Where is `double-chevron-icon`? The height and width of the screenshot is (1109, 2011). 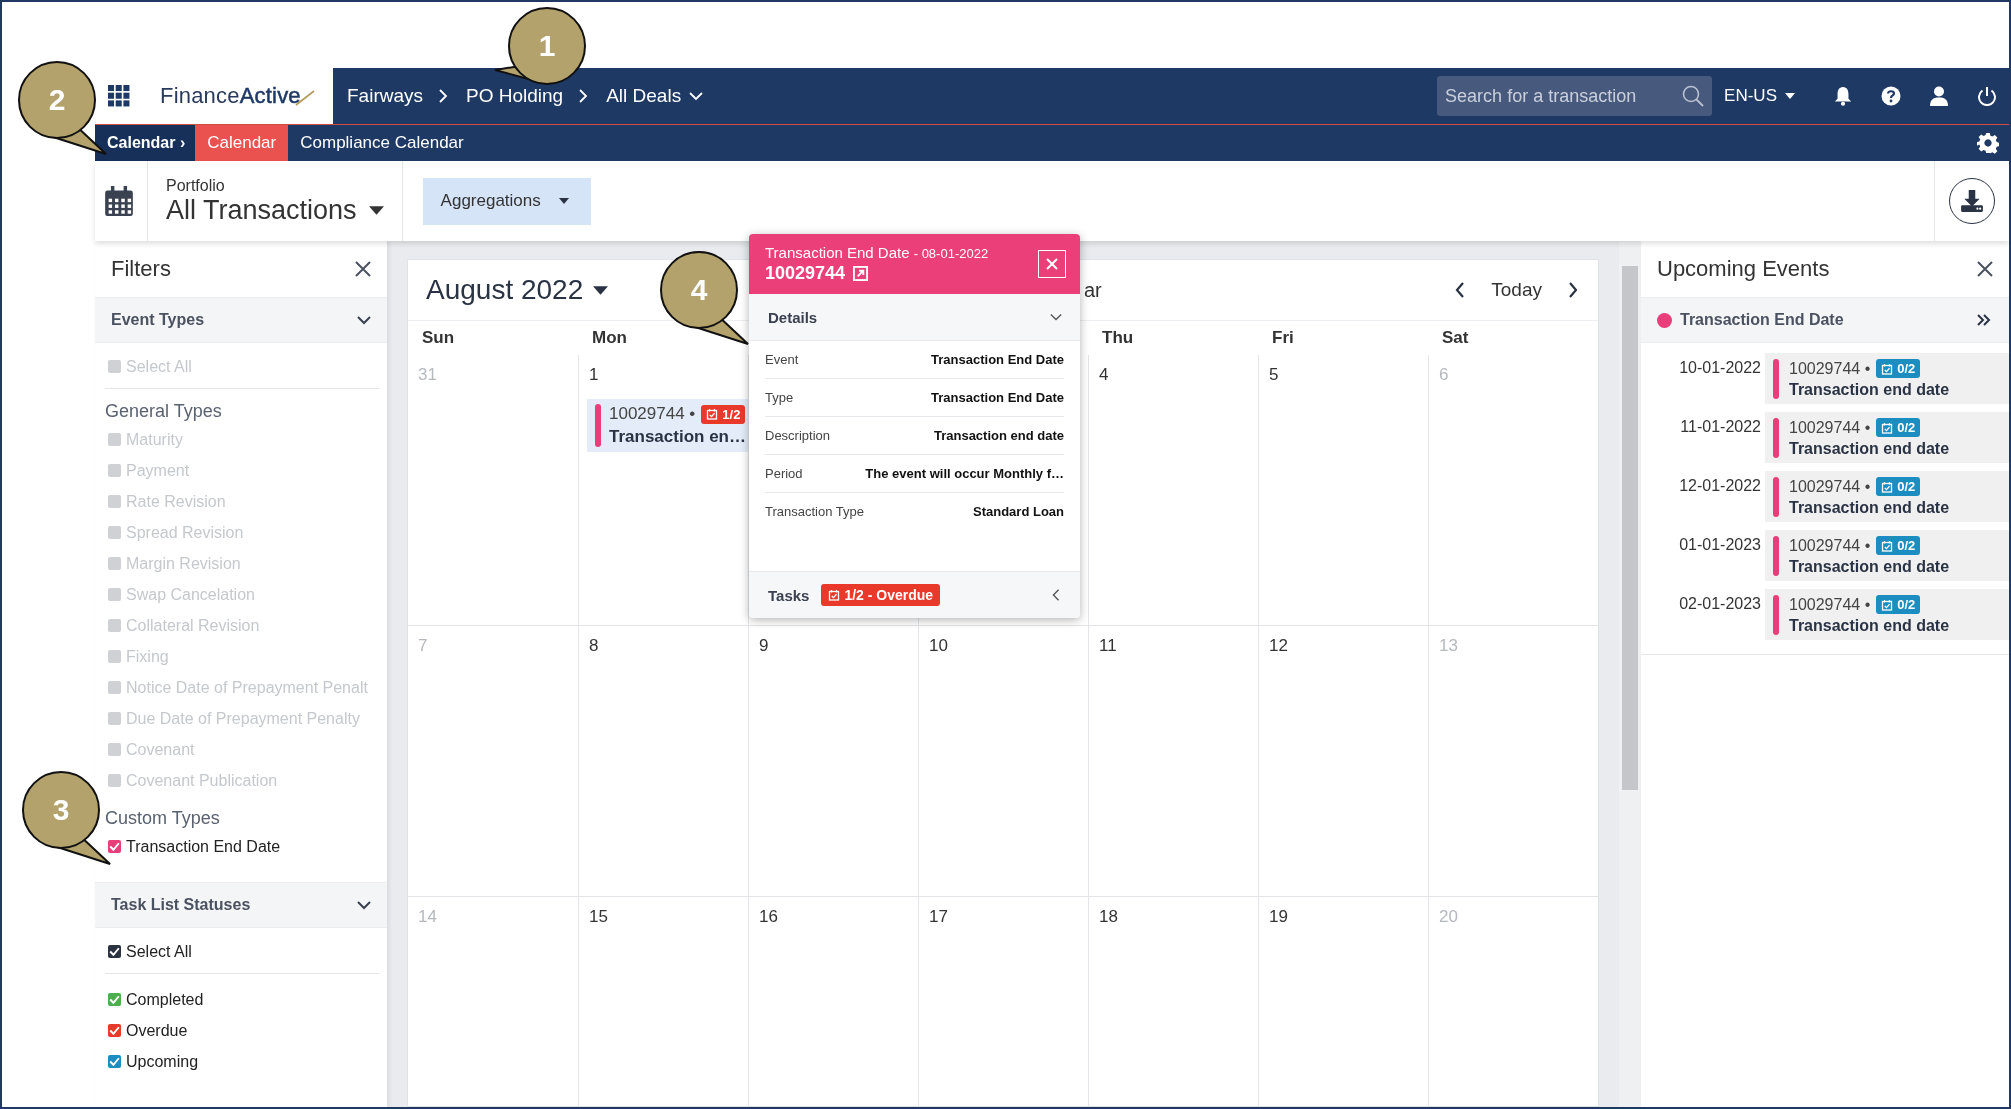
double-chevron-icon is located at coordinates (1984, 320).